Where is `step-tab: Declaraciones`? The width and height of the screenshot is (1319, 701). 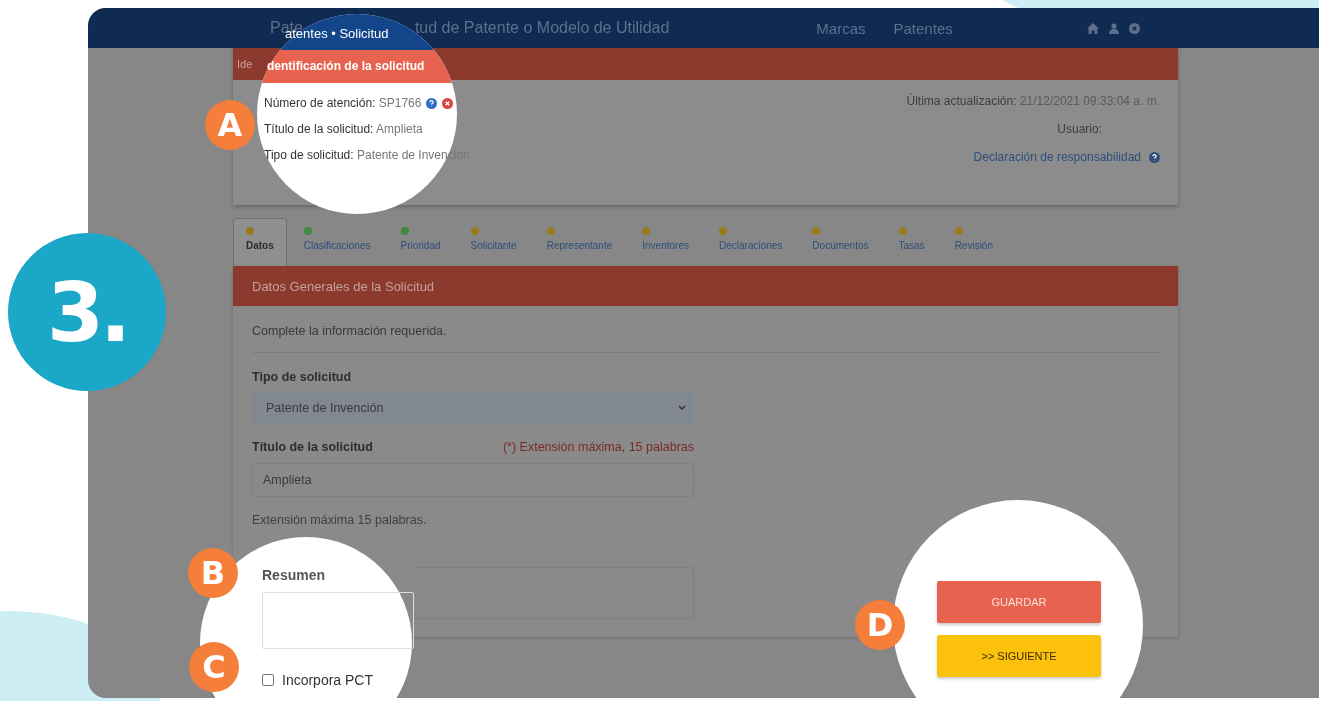 step-tab: Declaraciones is located at coordinates (751, 242).